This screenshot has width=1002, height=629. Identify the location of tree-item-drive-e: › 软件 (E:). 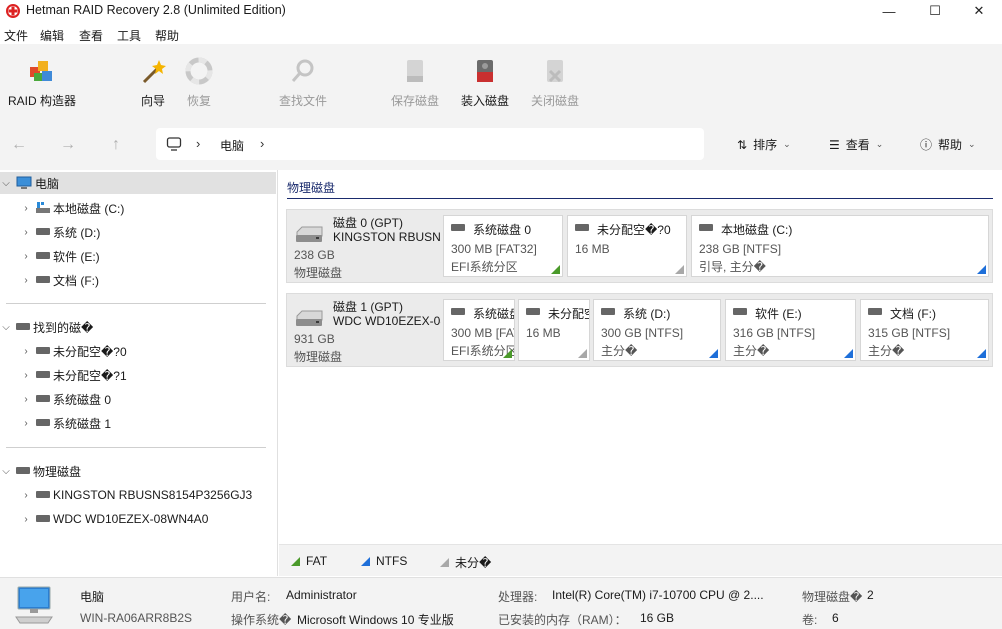
(138, 256).